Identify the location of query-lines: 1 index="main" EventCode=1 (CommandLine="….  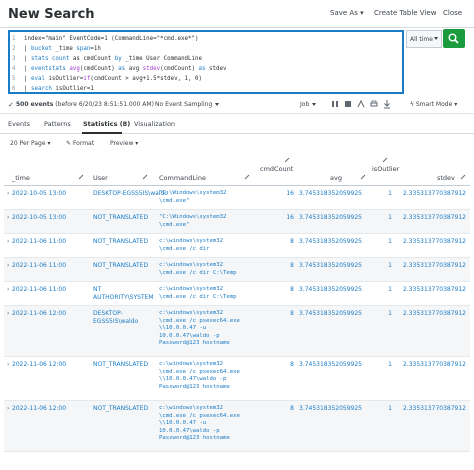
(119, 64).